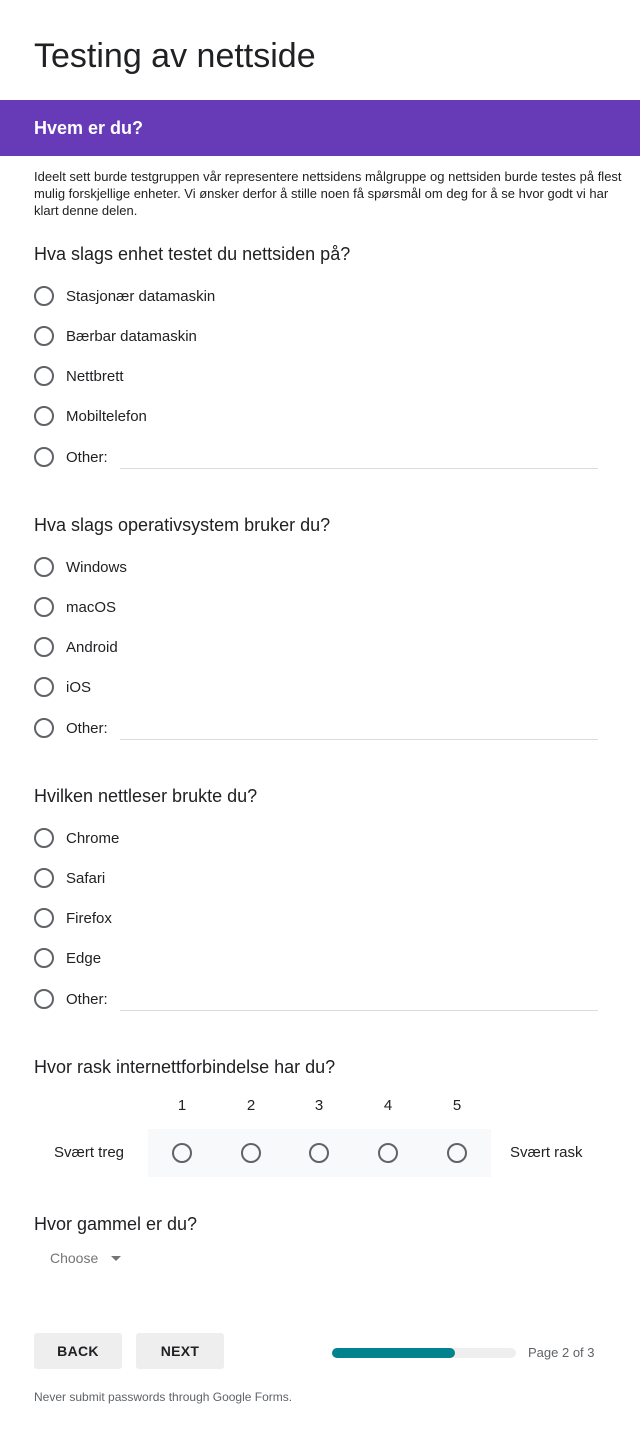 This screenshot has height=1444, width=640. Describe the element at coordinates (180, 1351) in the screenshot. I see `next-button: NEXT` at that location.